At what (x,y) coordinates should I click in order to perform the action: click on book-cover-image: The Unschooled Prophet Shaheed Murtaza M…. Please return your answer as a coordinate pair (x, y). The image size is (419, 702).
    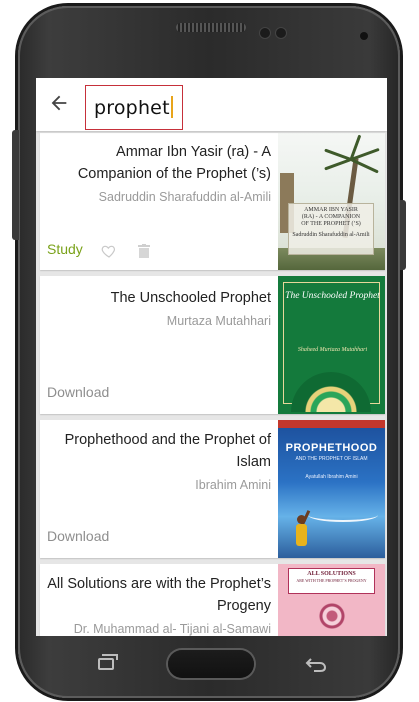
    Looking at the image, I should click on (331, 345).